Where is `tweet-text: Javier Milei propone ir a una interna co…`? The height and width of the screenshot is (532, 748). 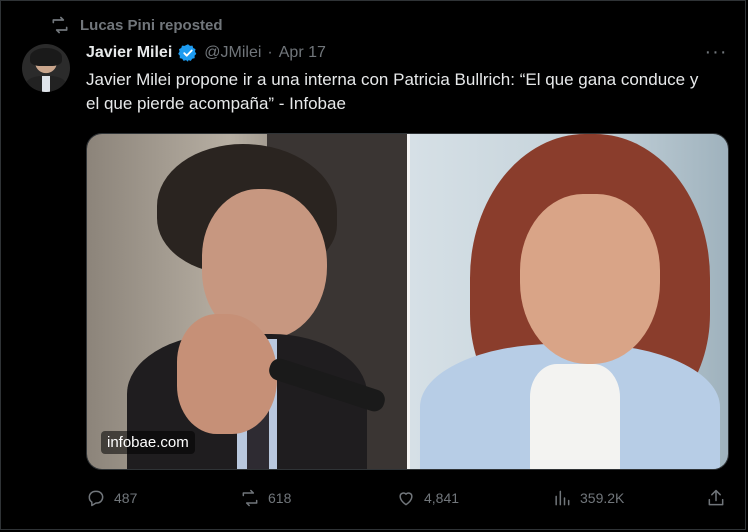
tweet-text: Javier Milei propone ir a una interna co… is located at coordinates (392, 91).